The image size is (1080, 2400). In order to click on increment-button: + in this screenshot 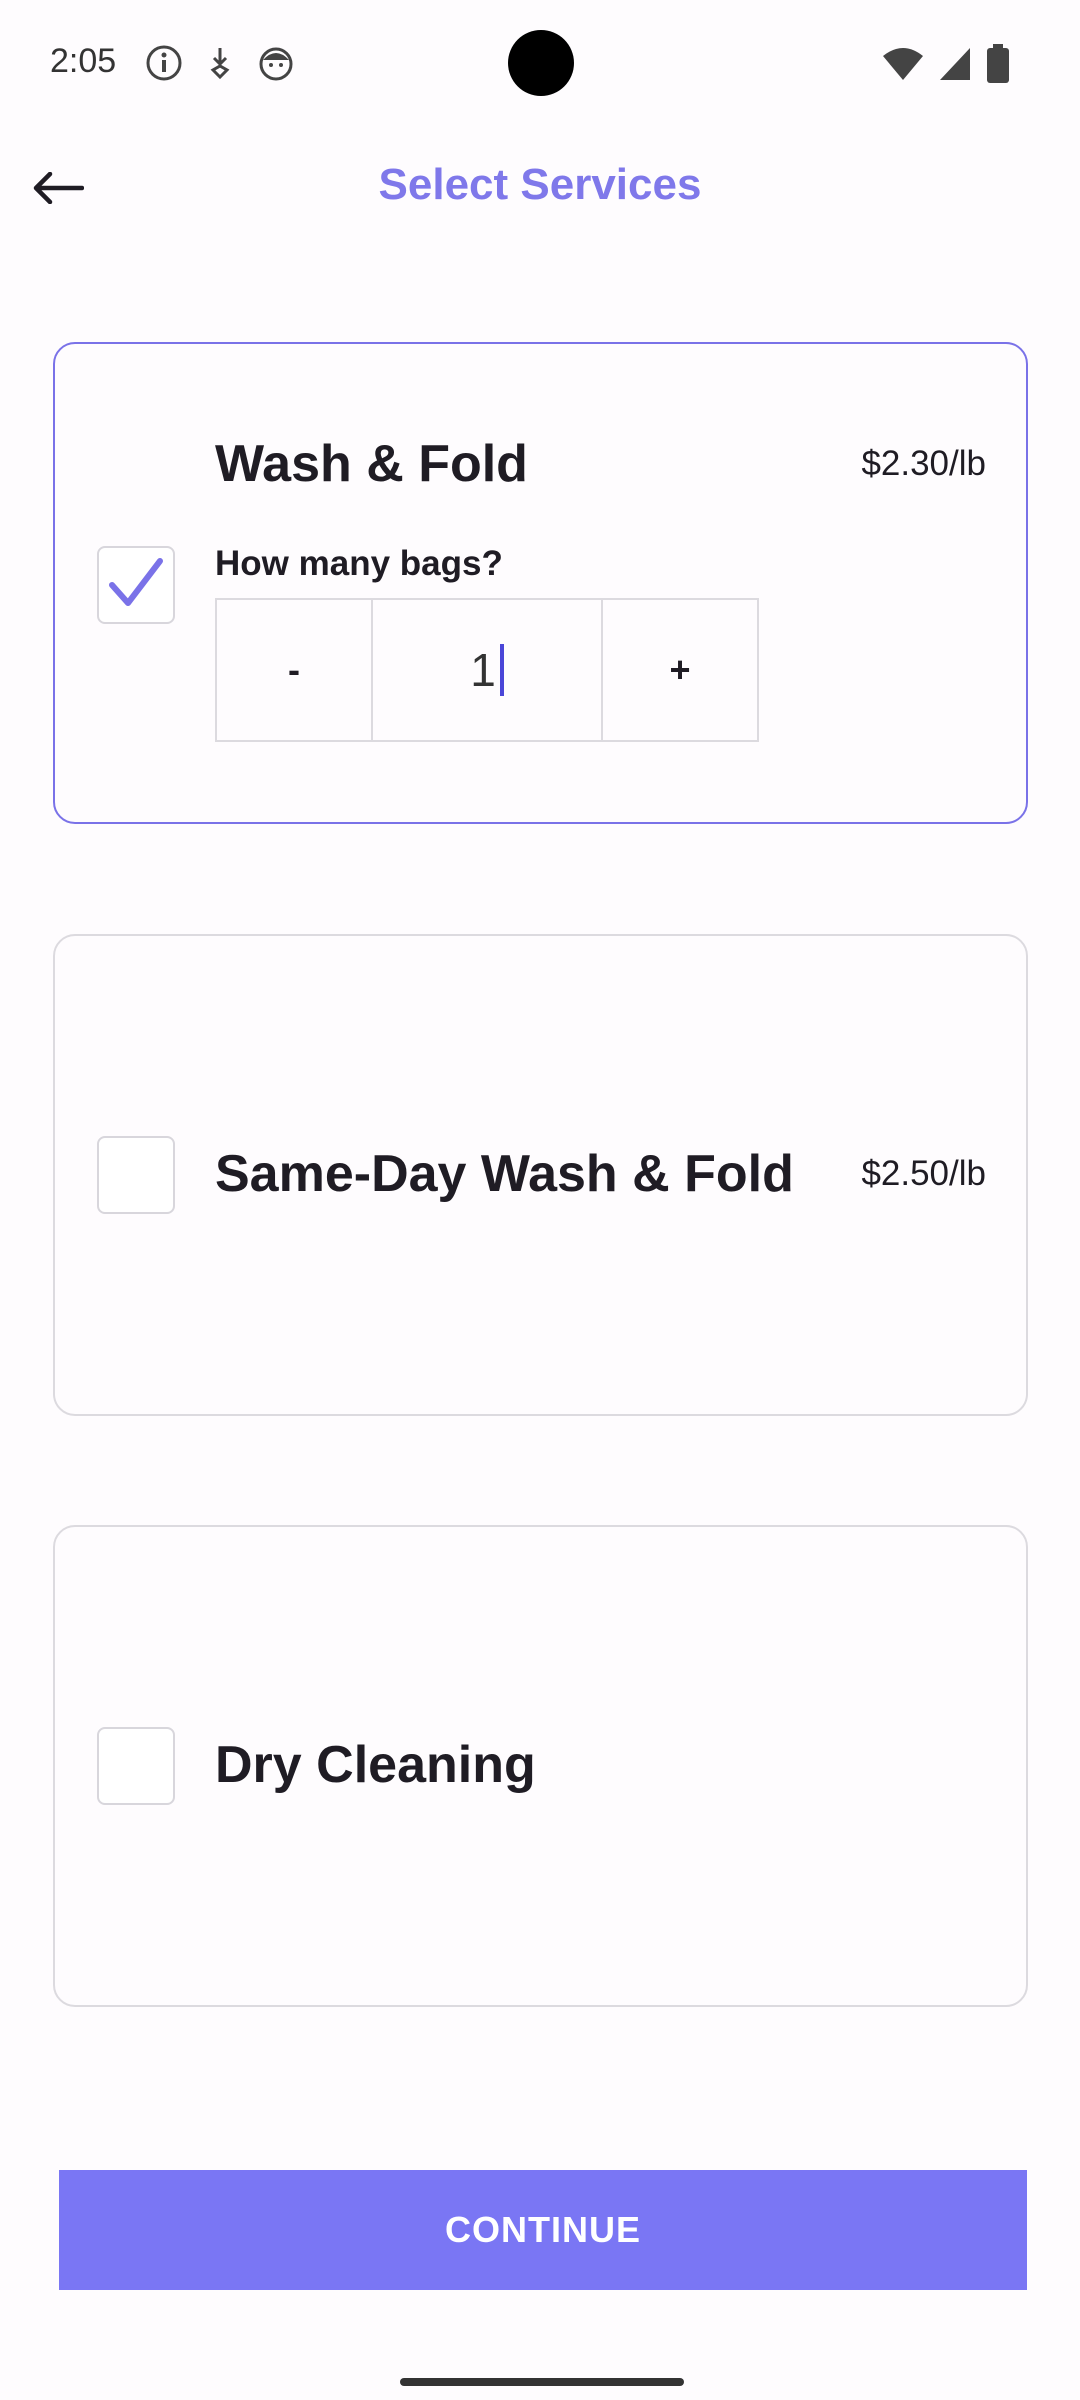, I will do `click(680, 670)`.